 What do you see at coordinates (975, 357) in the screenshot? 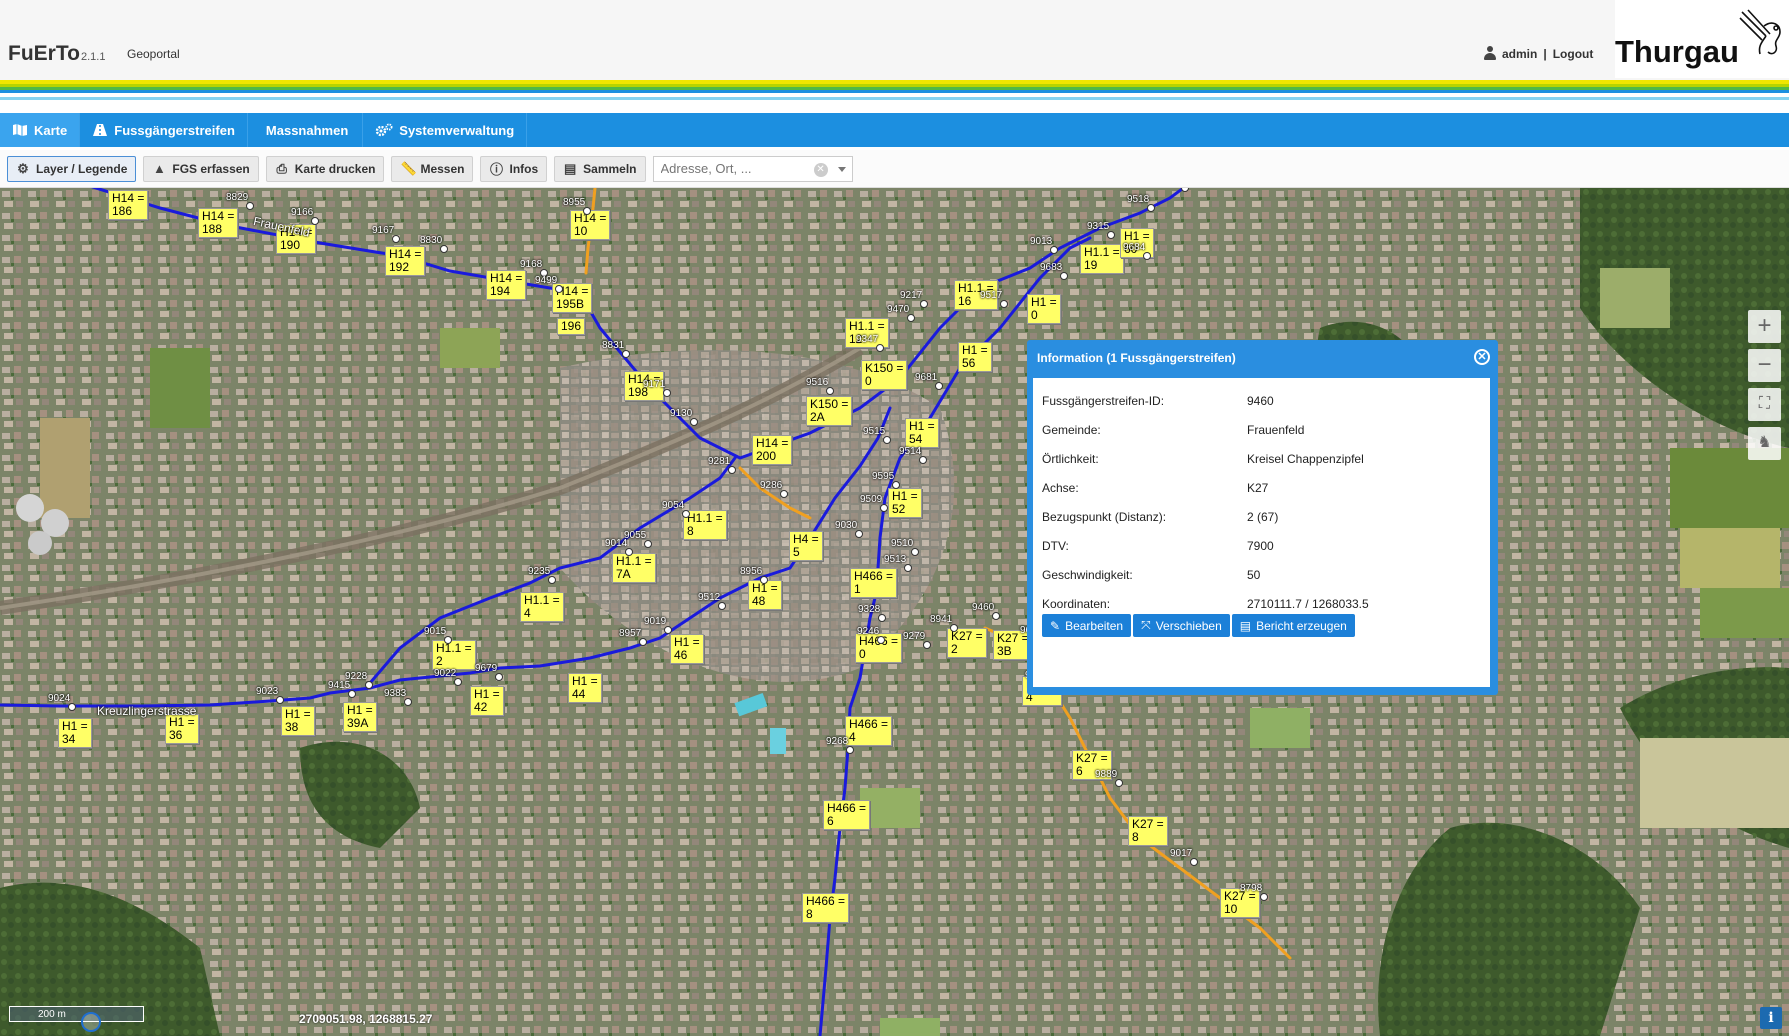
I see `crosswalk-label: H1 = 56` at bounding box center [975, 357].